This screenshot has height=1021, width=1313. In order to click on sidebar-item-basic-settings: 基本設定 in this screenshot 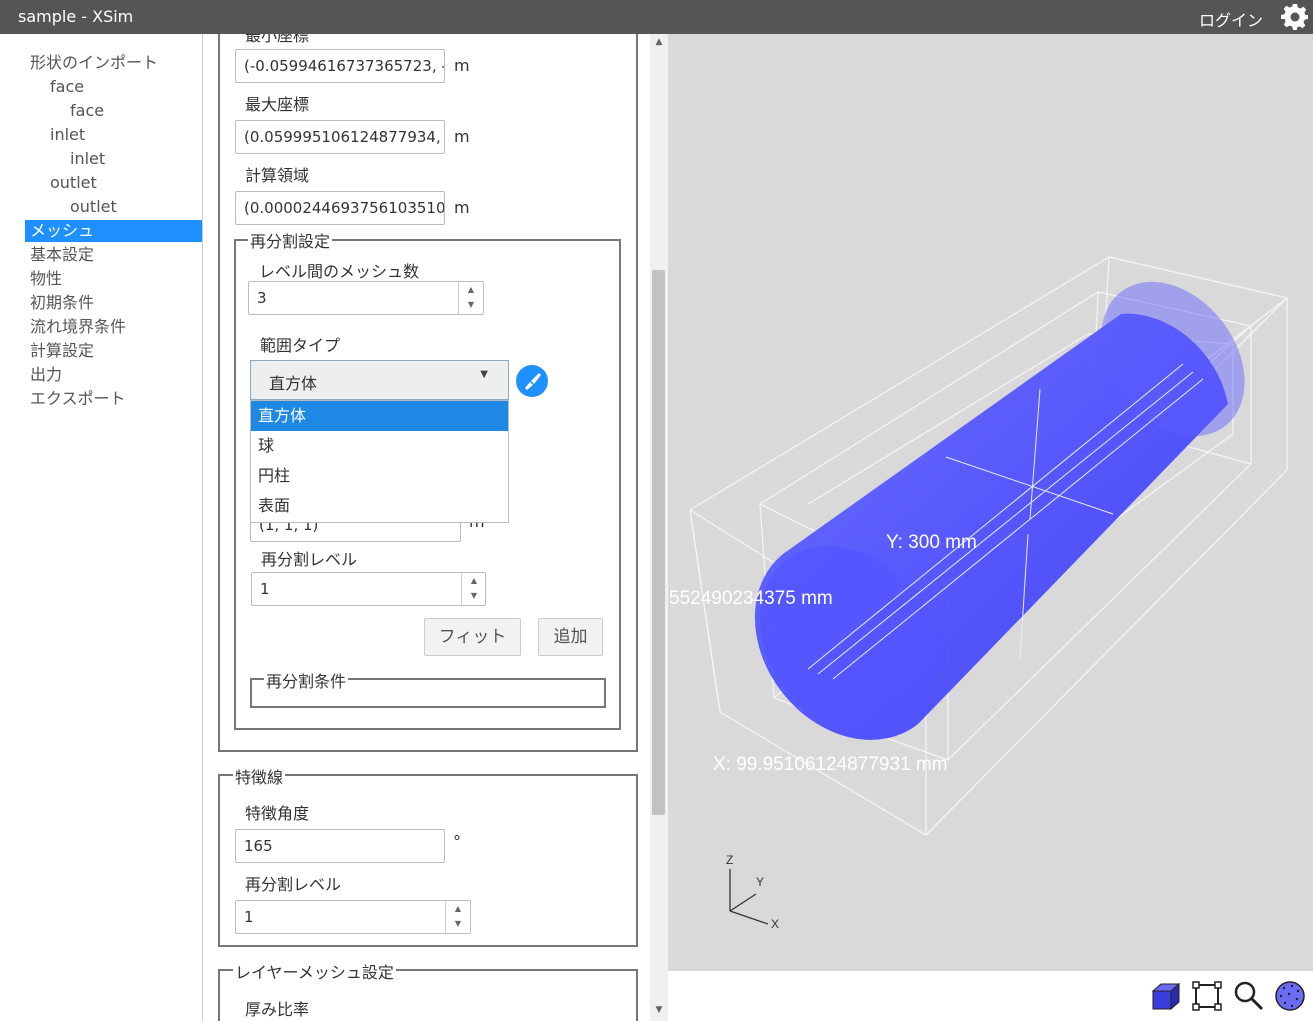, I will do `click(62, 255)`.